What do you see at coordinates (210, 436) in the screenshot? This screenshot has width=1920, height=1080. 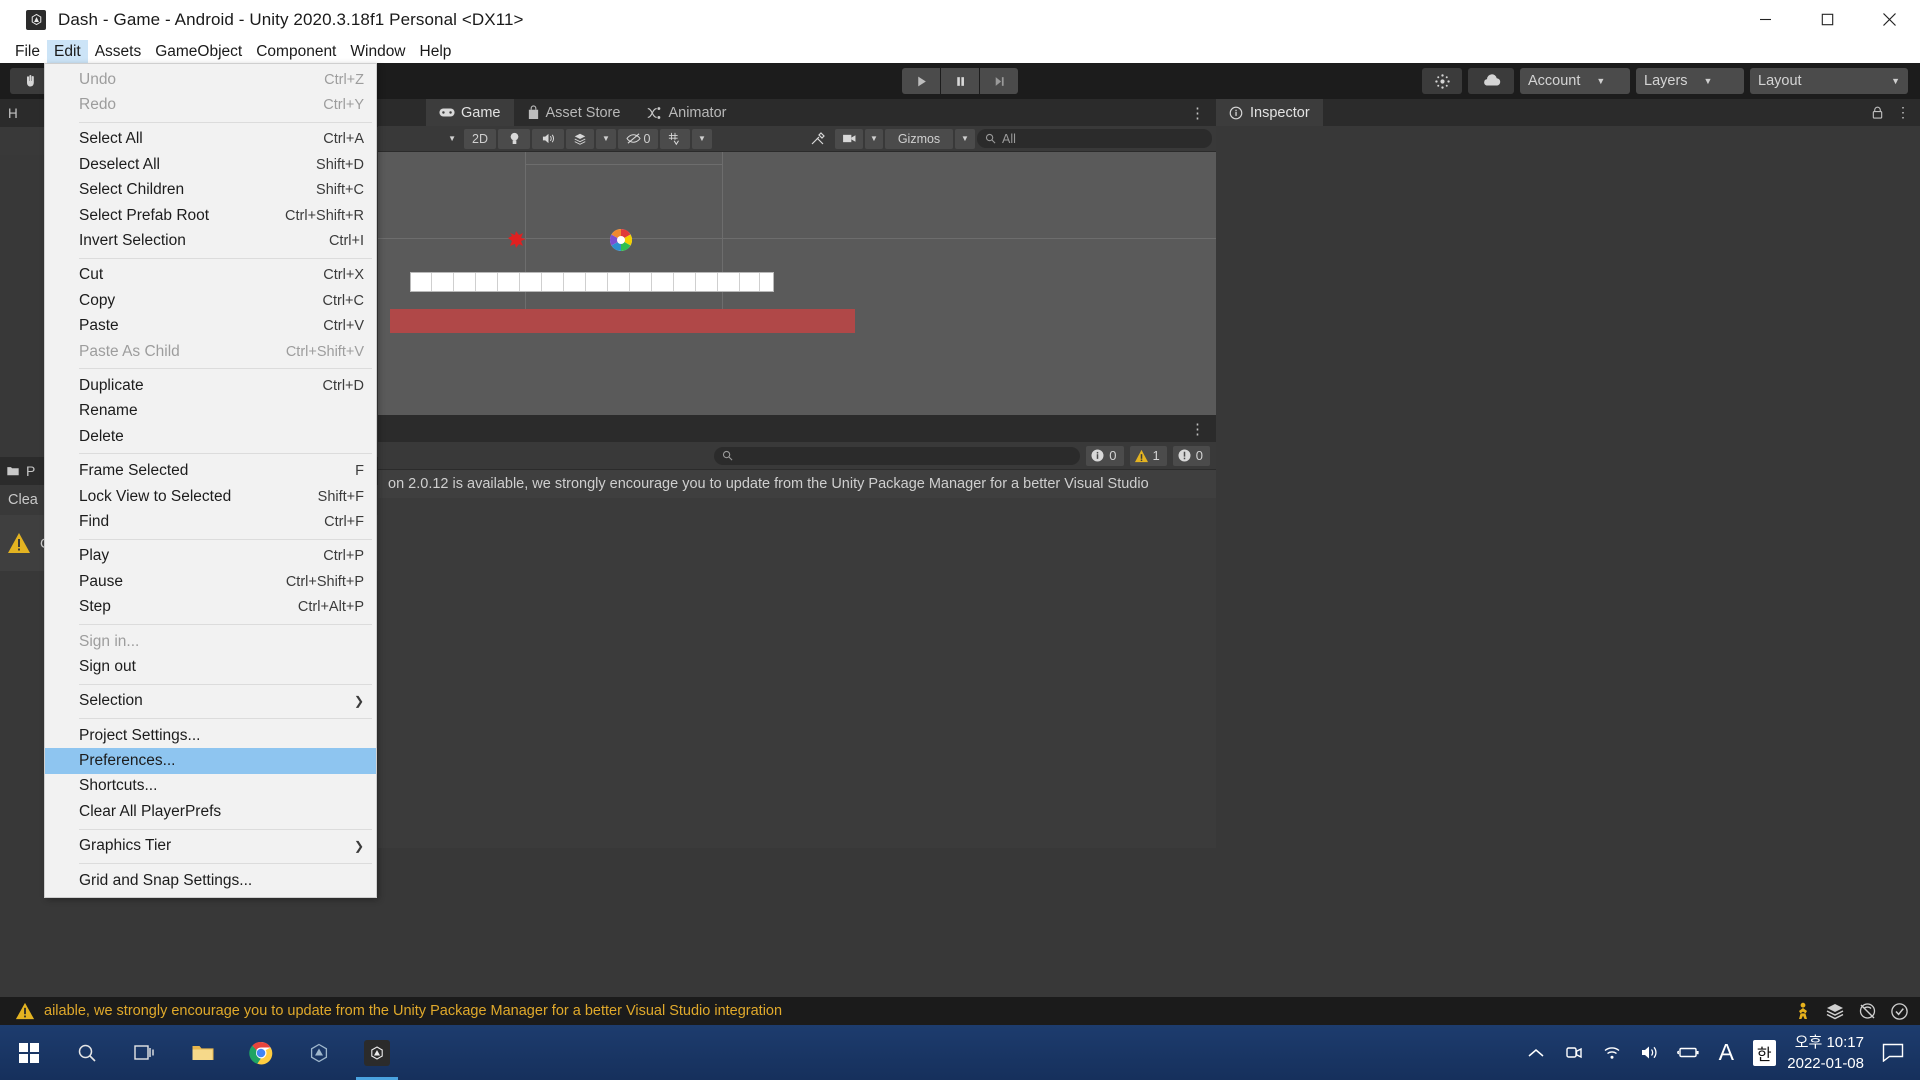 I see `menu-item-delete: Delete` at bounding box center [210, 436].